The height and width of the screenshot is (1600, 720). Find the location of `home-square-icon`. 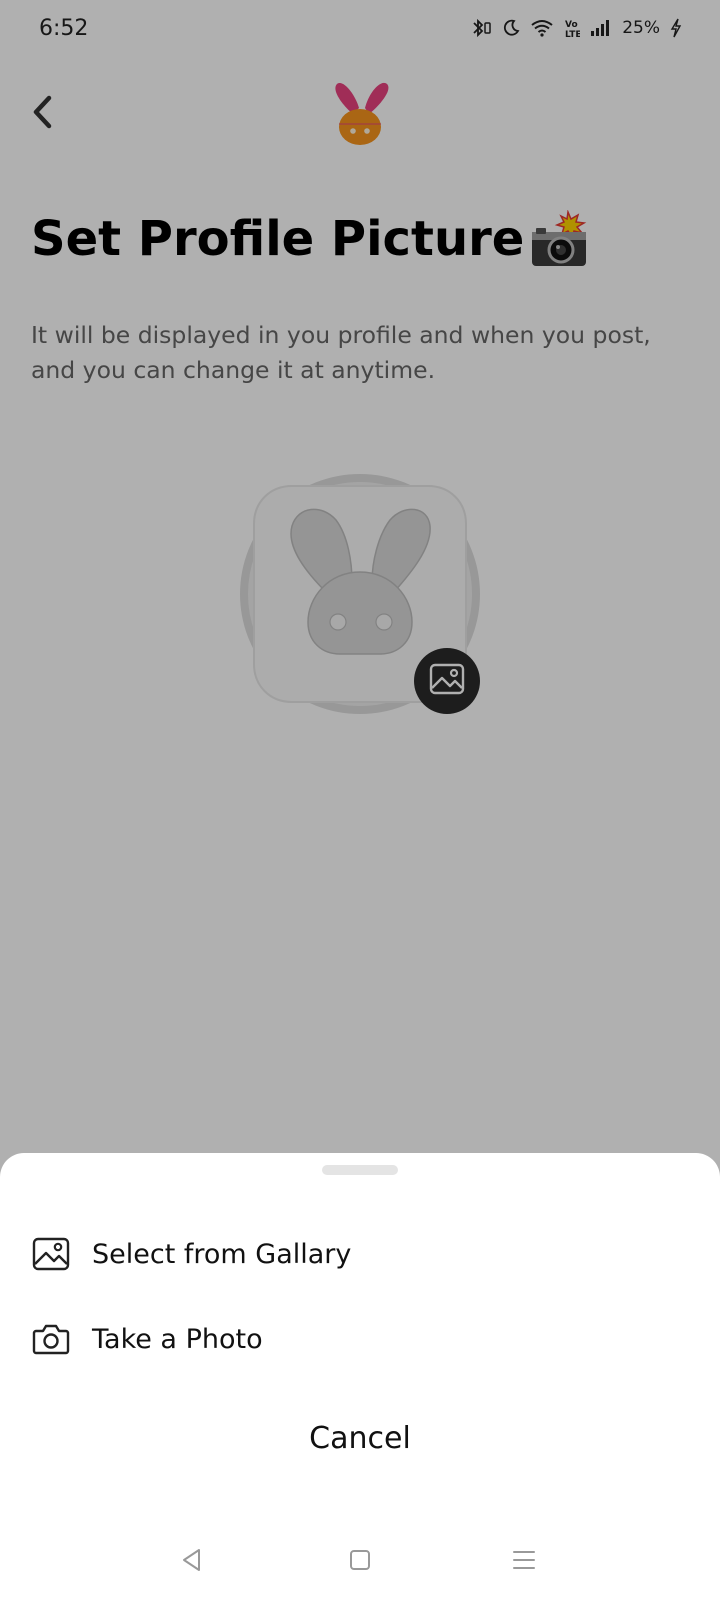

home-square-icon is located at coordinates (360, 1562).